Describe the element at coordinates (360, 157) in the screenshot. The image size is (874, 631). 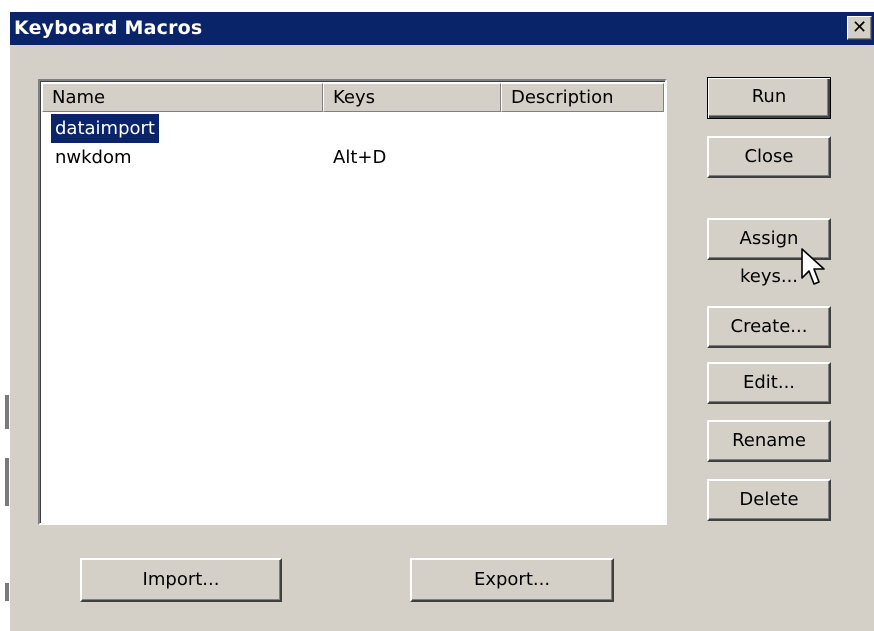
I see `macro-keys: Alt+D` at that location.